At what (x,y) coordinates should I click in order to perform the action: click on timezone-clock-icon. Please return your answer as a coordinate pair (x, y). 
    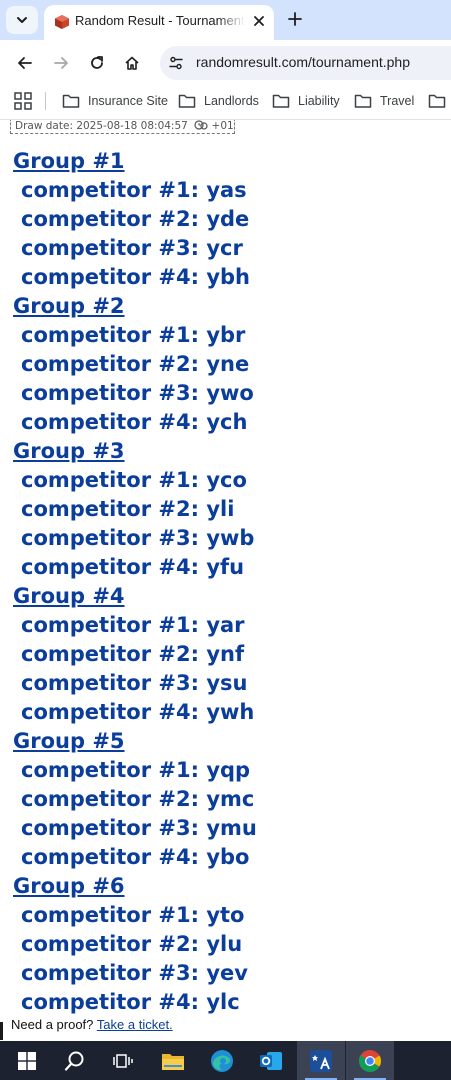
    Looking at the image, I should click on (201, 125).